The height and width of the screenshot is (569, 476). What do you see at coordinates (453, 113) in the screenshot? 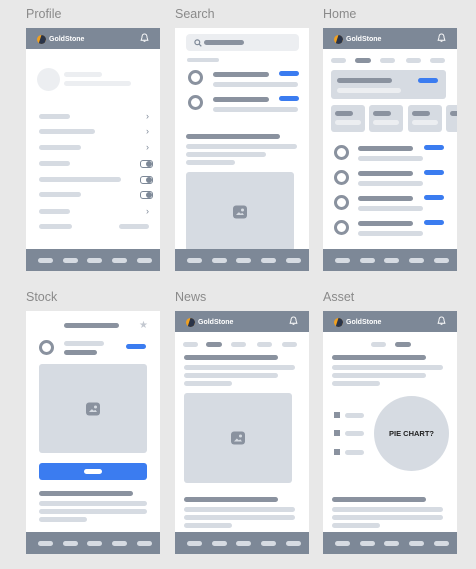
I see `quick-card-title` at bounding box center [453, 113].